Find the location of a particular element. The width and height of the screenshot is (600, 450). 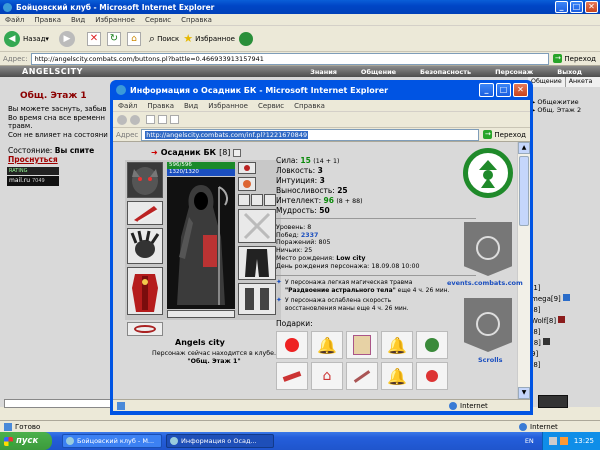

home-icon is located at coordinates (174, 119).